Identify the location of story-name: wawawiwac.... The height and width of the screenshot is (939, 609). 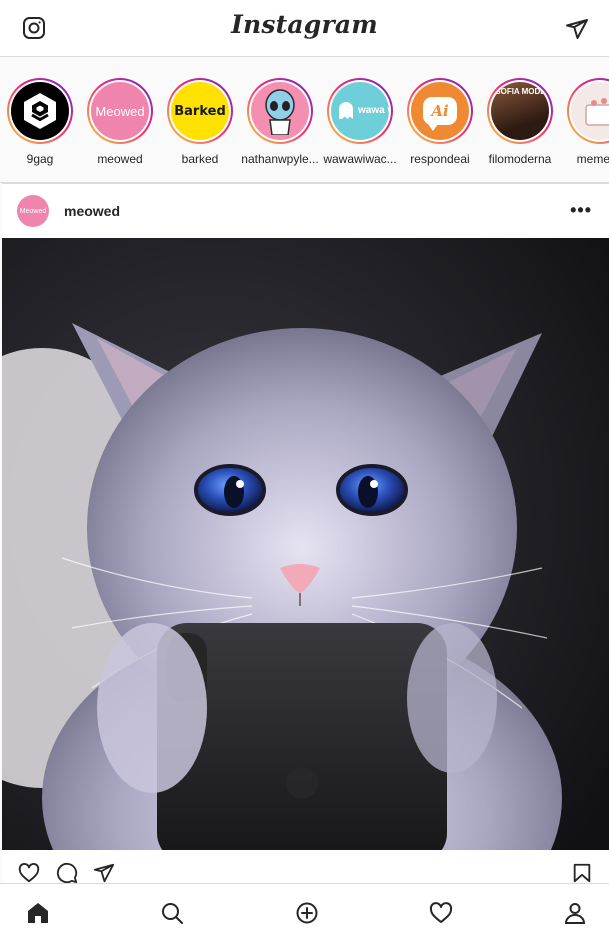
(360, 159).